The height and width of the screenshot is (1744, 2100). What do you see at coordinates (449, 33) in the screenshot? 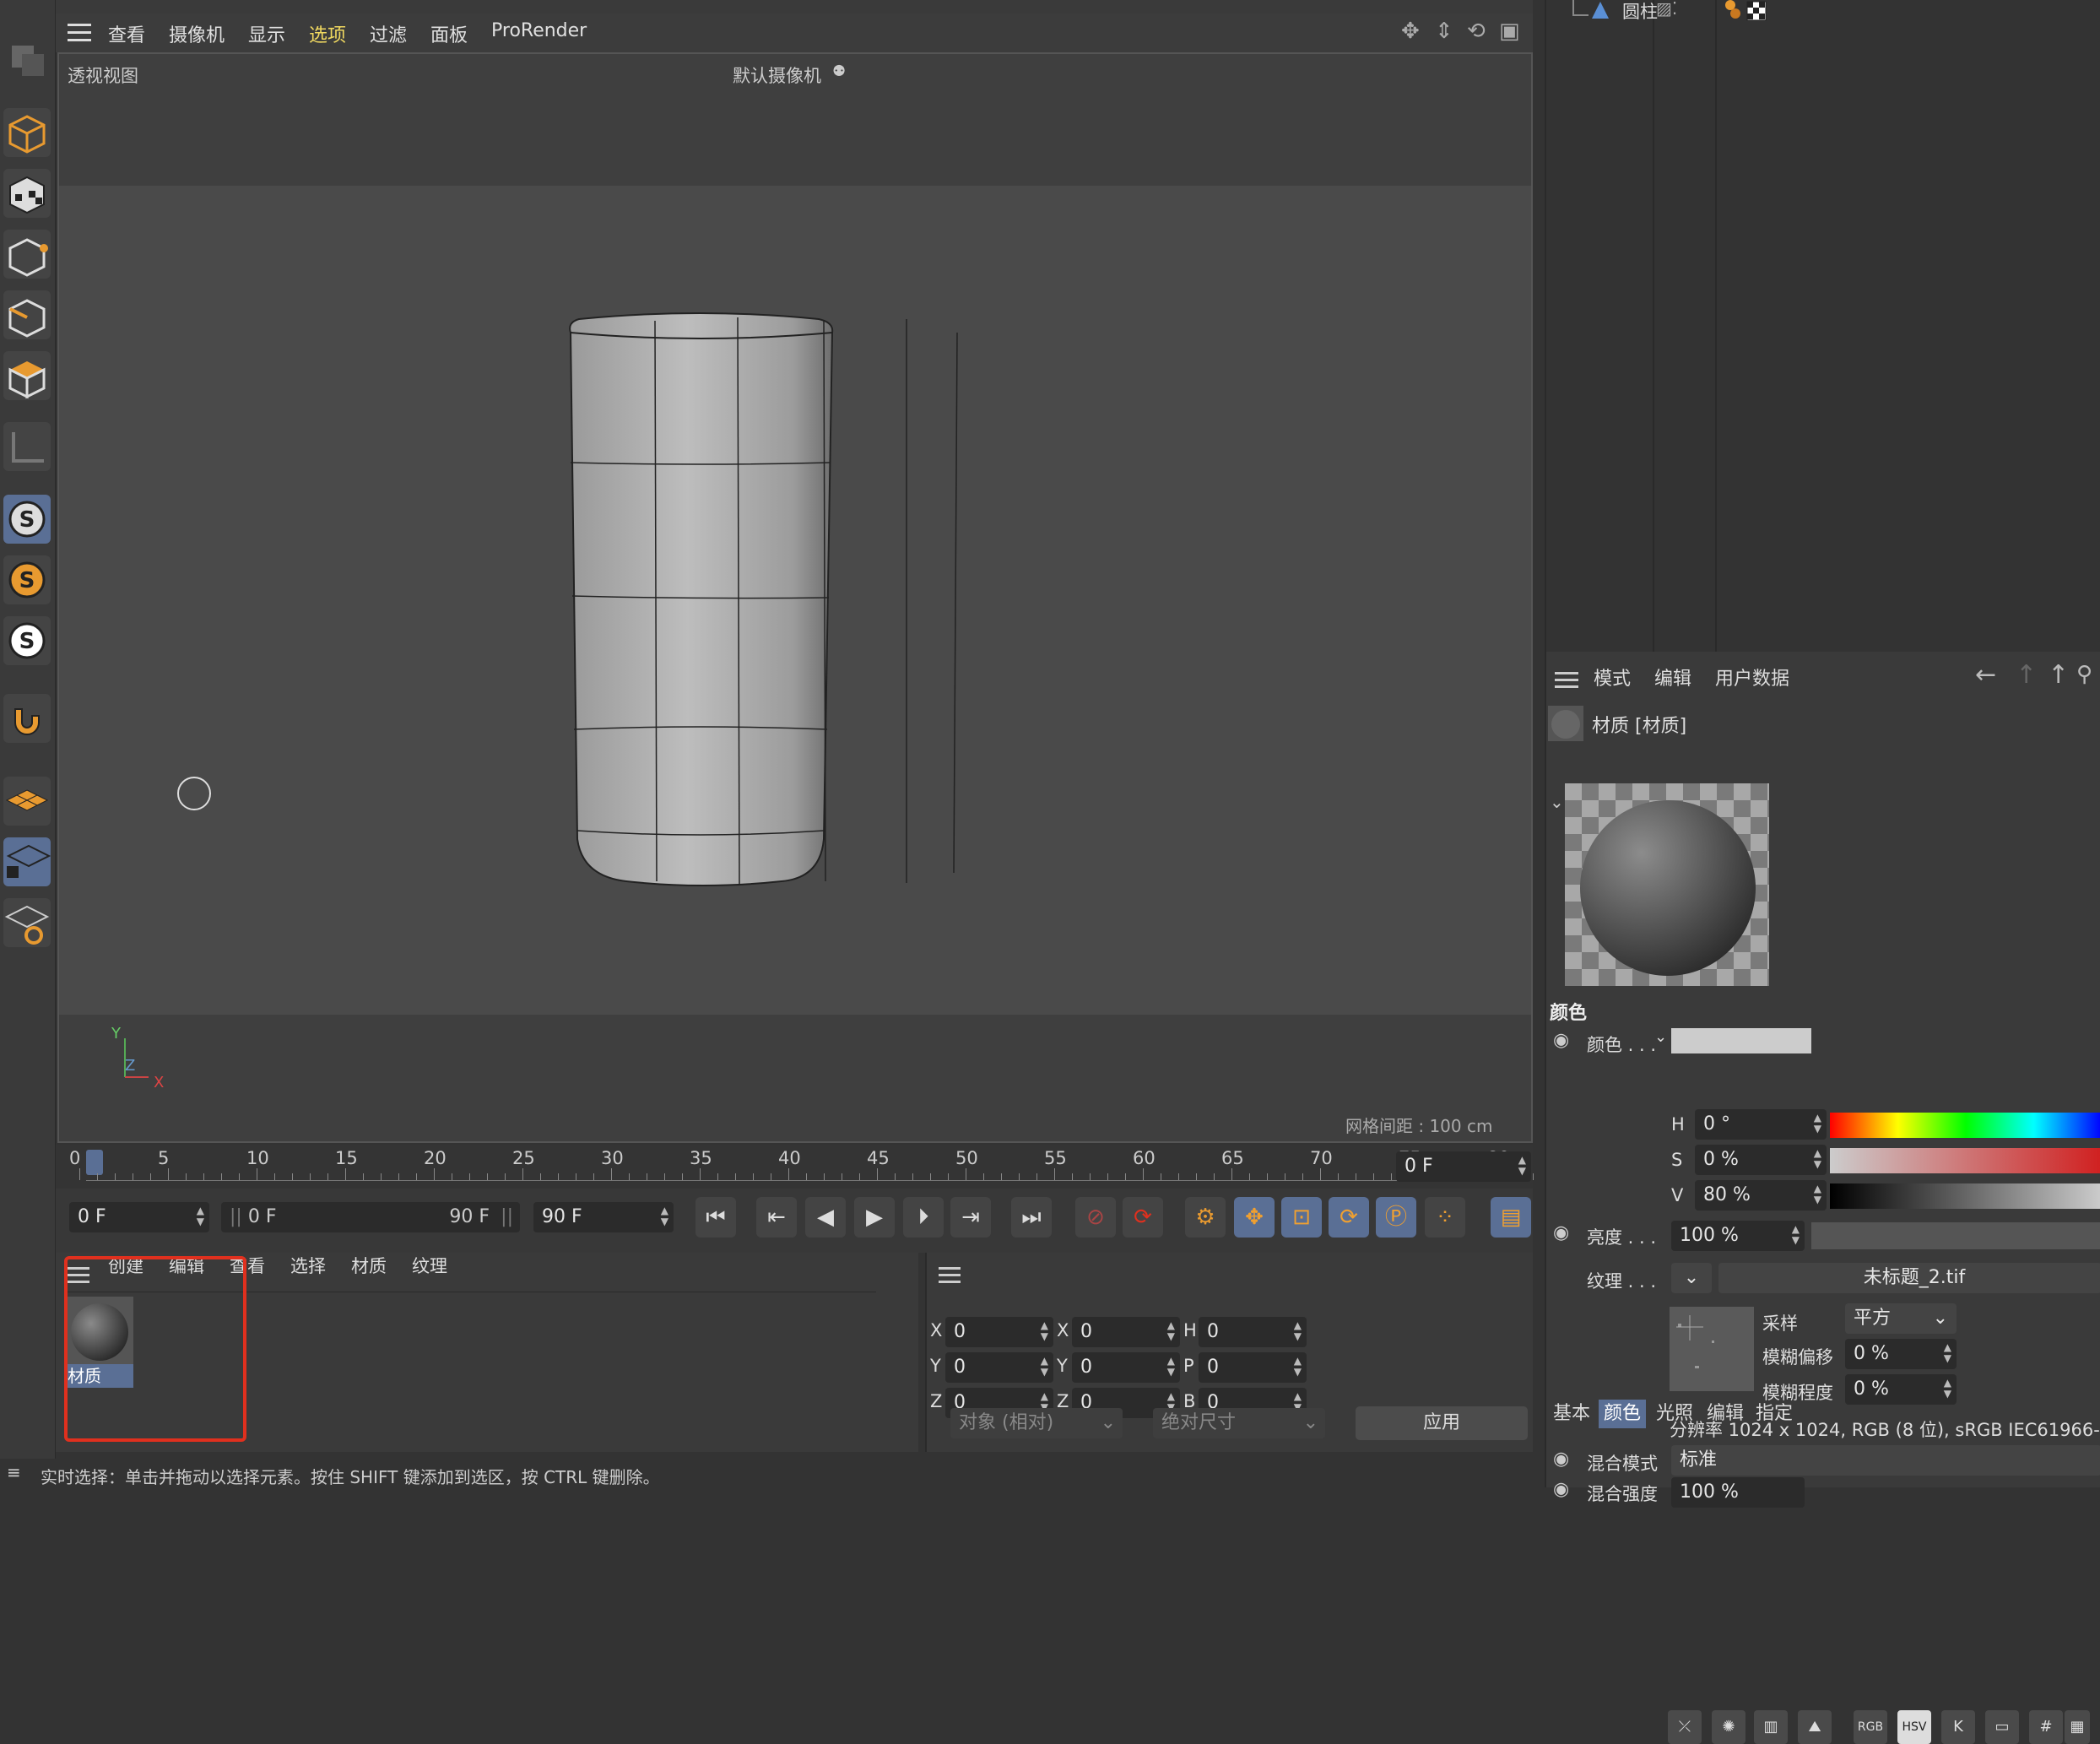
I see `menu-panel: 面板` at bounding box center [449, 33].